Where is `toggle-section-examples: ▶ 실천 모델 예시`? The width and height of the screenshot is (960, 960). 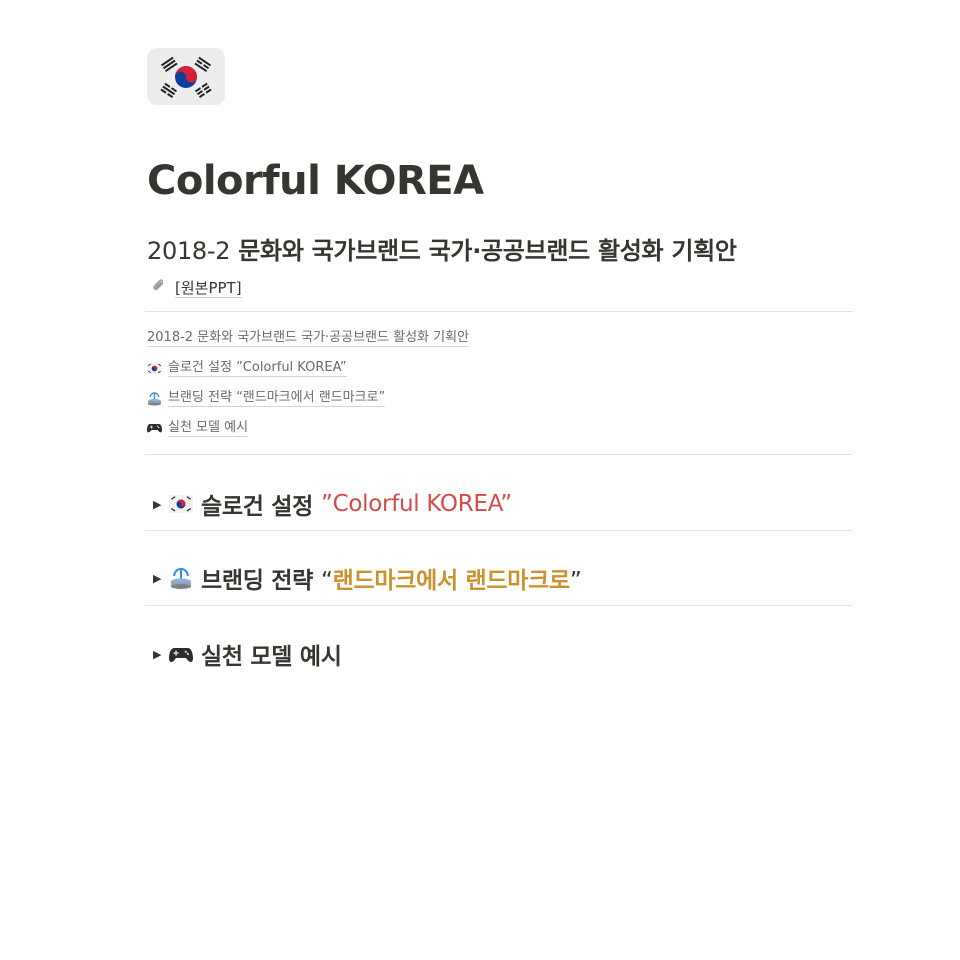
toggle-section-examples: ▶ 실천 모델 예시 is located at coordinates (244, 654).